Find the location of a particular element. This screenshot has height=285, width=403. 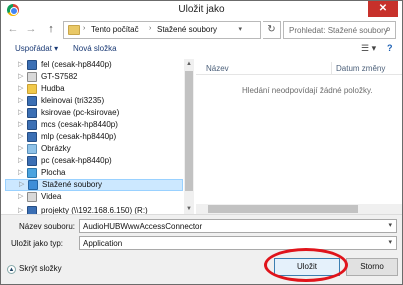

videos-folder-icon is located at coordinates (32, 197).